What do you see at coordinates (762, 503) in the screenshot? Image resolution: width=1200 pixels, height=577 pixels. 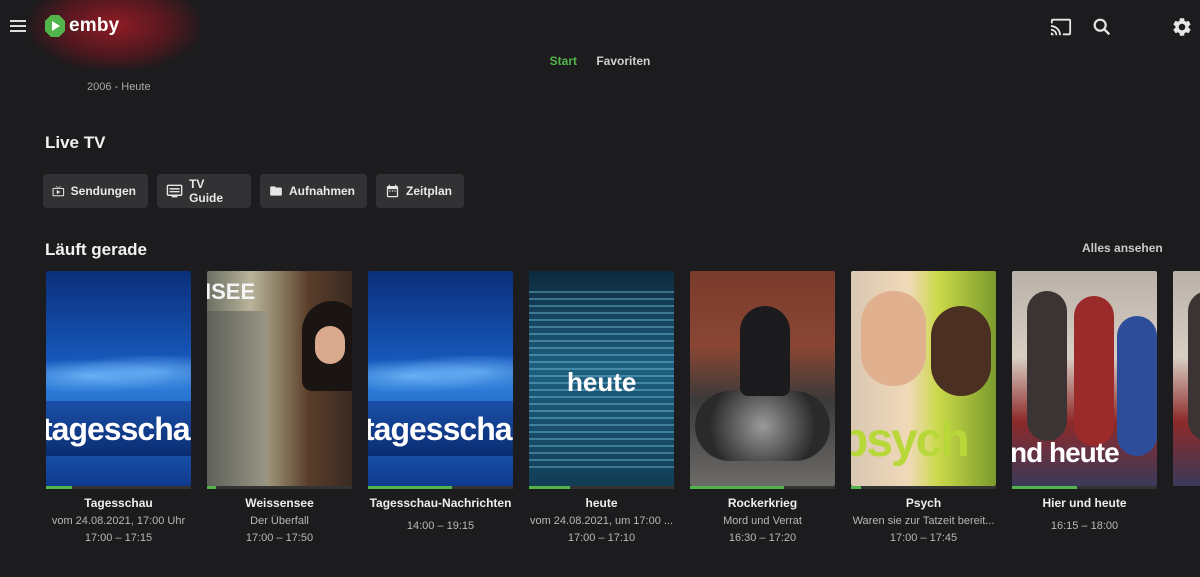 I see `program-title: Rockerkrieg` at bounding box center [762, 503].